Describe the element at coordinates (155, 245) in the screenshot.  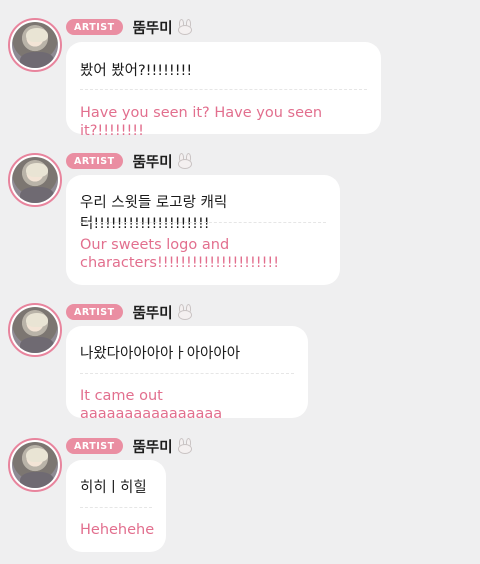
I see `translation-line: Our sweets logo and` at that location.